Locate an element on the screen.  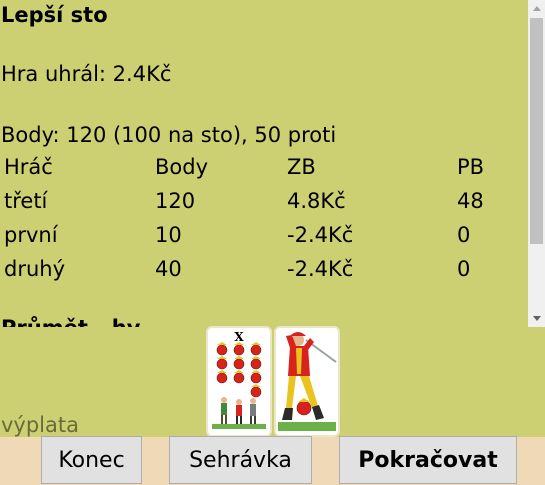
scroll-down-arrow-icon is located at coordinates (536, 318).